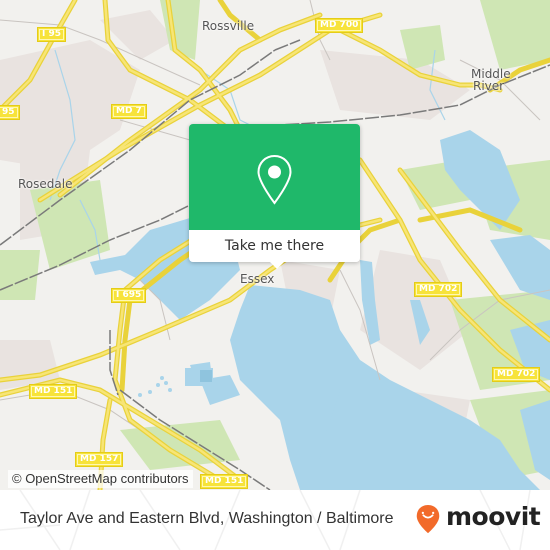 The width and height of the screenshot is (550, 550). Describe the element at coordinates (428, 519) in the screenshot. I see `moovit-logo-icon` at that location.